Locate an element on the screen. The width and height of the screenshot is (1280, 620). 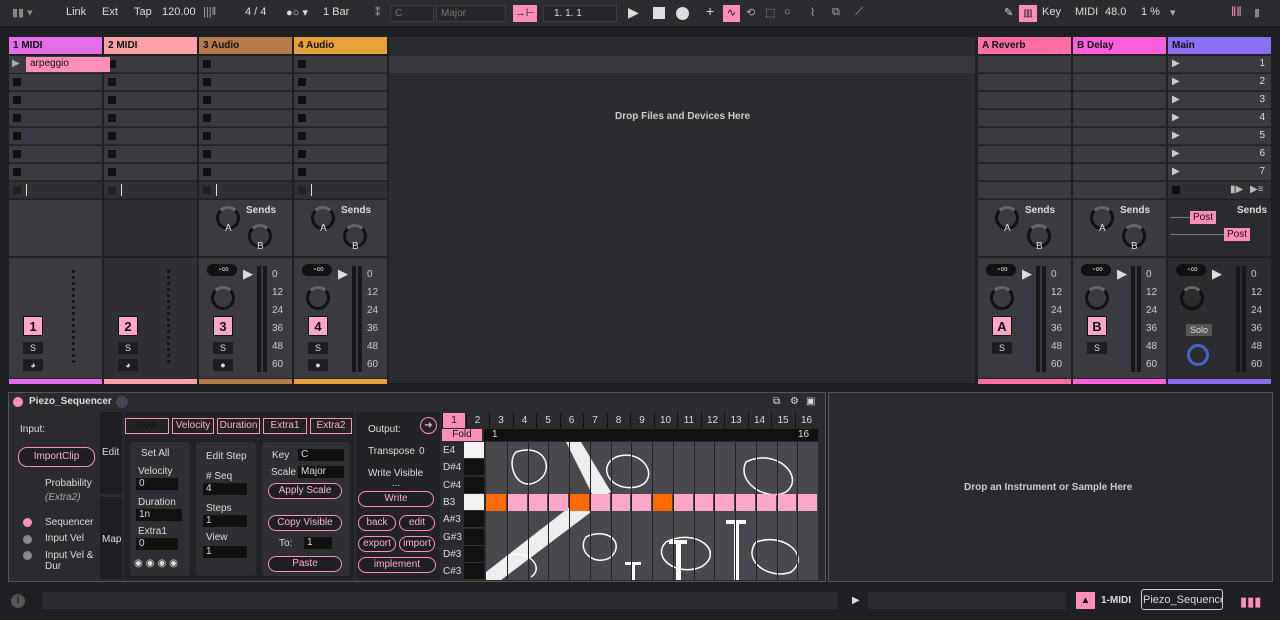
steps-field: 1 is located at coordinates (225, 521).